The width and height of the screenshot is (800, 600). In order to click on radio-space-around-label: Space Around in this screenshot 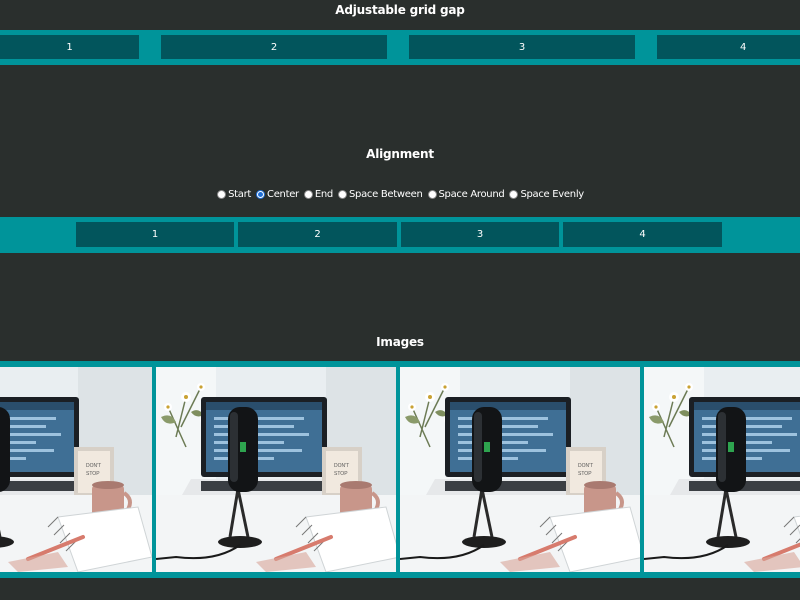, I will do `click(471, 194)`.